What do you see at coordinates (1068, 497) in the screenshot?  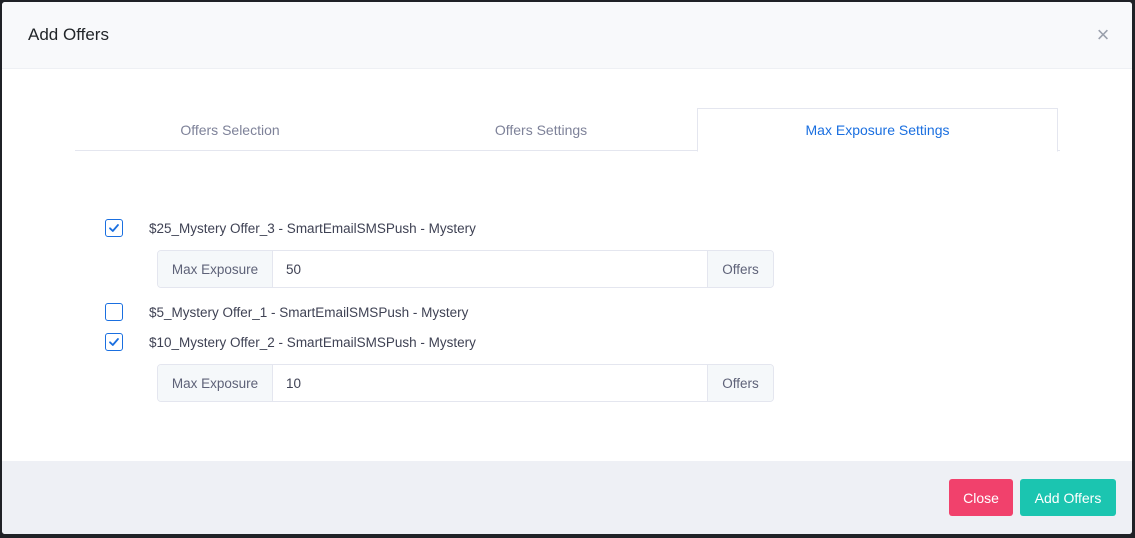 I see `add-offers-button: Add Offers` at bounding box center [1068, 497].